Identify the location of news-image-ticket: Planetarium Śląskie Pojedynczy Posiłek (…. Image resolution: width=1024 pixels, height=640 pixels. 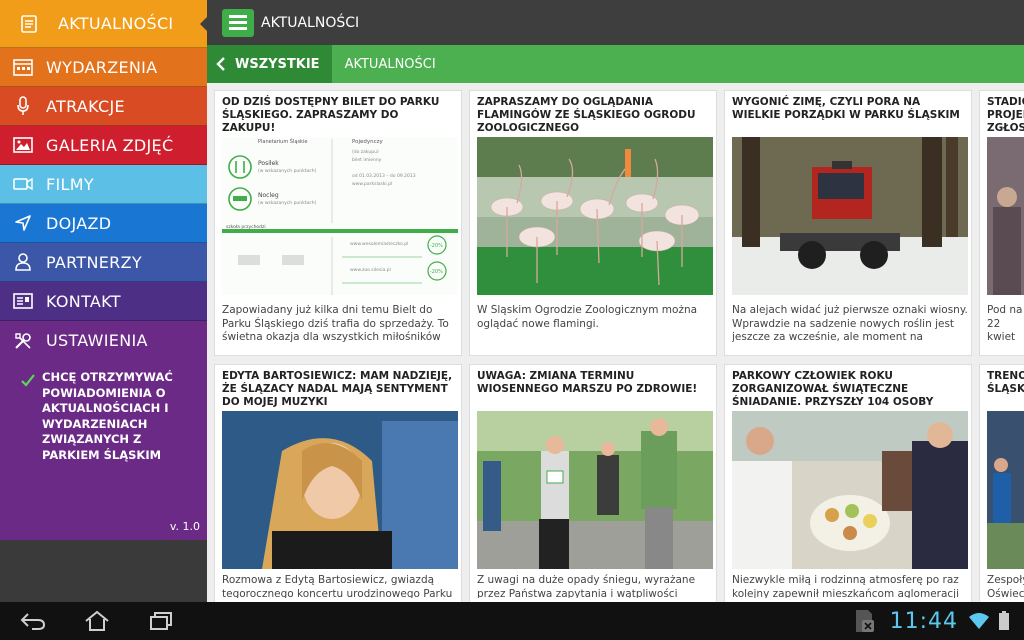
(340, 216).